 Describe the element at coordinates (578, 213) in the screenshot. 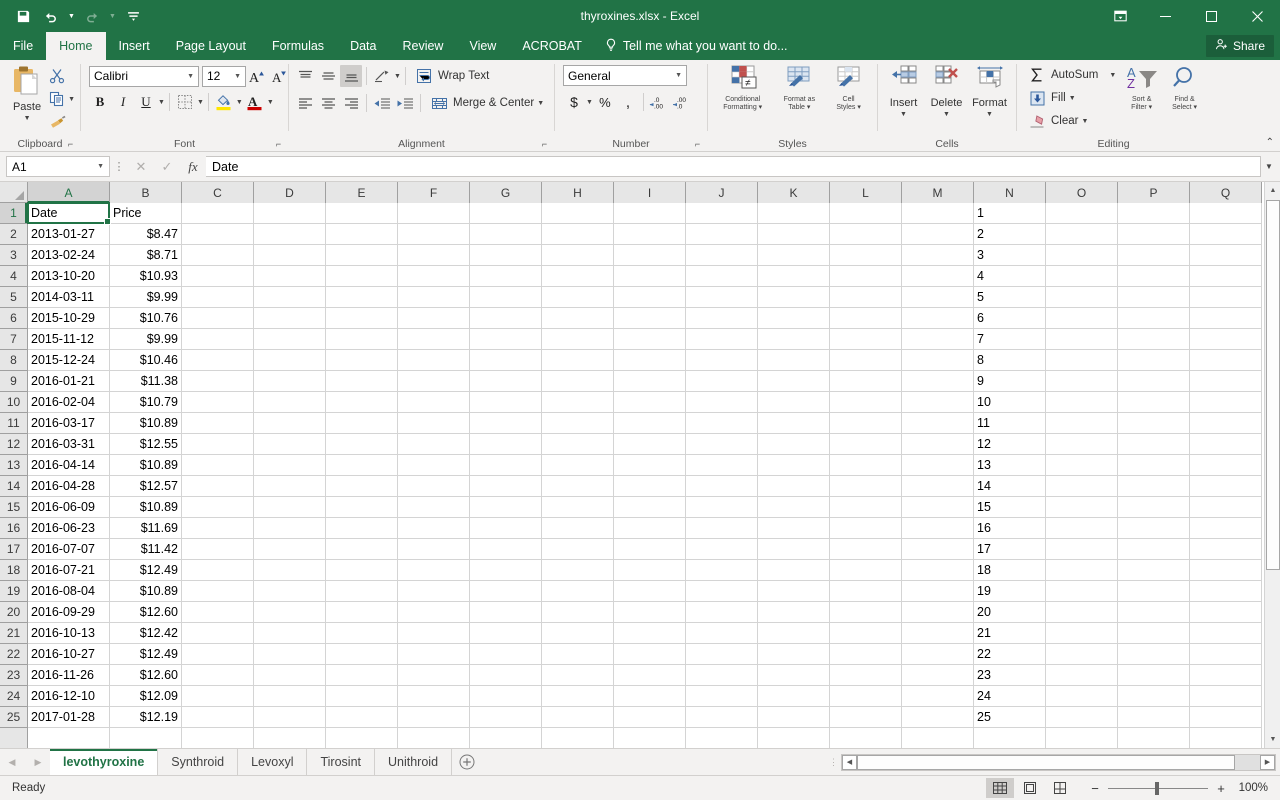

I see `cell-H1` at that location.